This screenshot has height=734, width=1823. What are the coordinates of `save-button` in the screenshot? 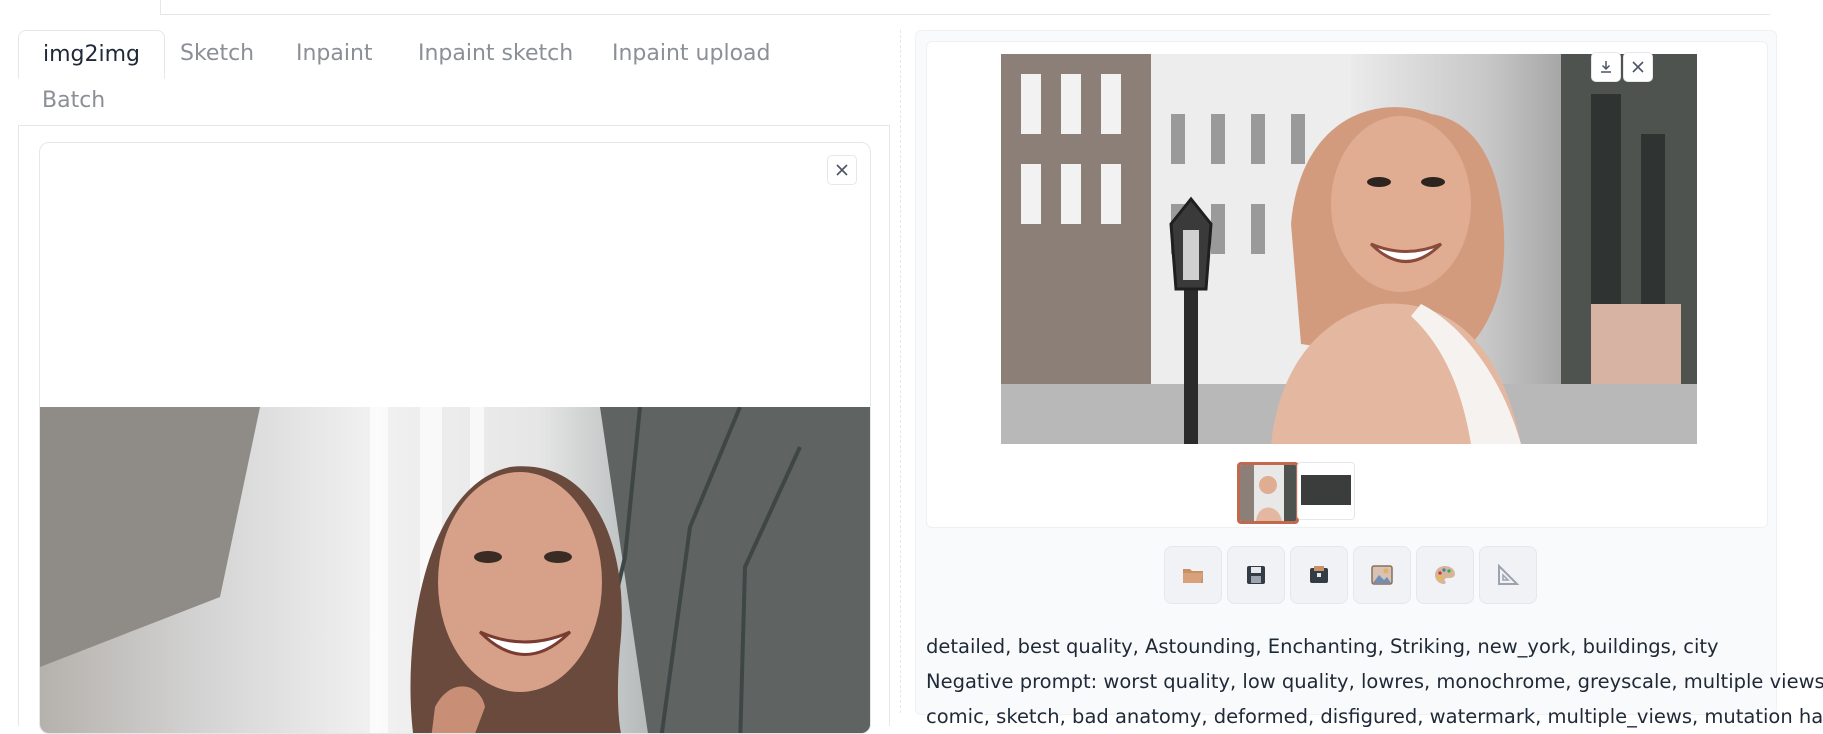 It's located at (1256, 575).